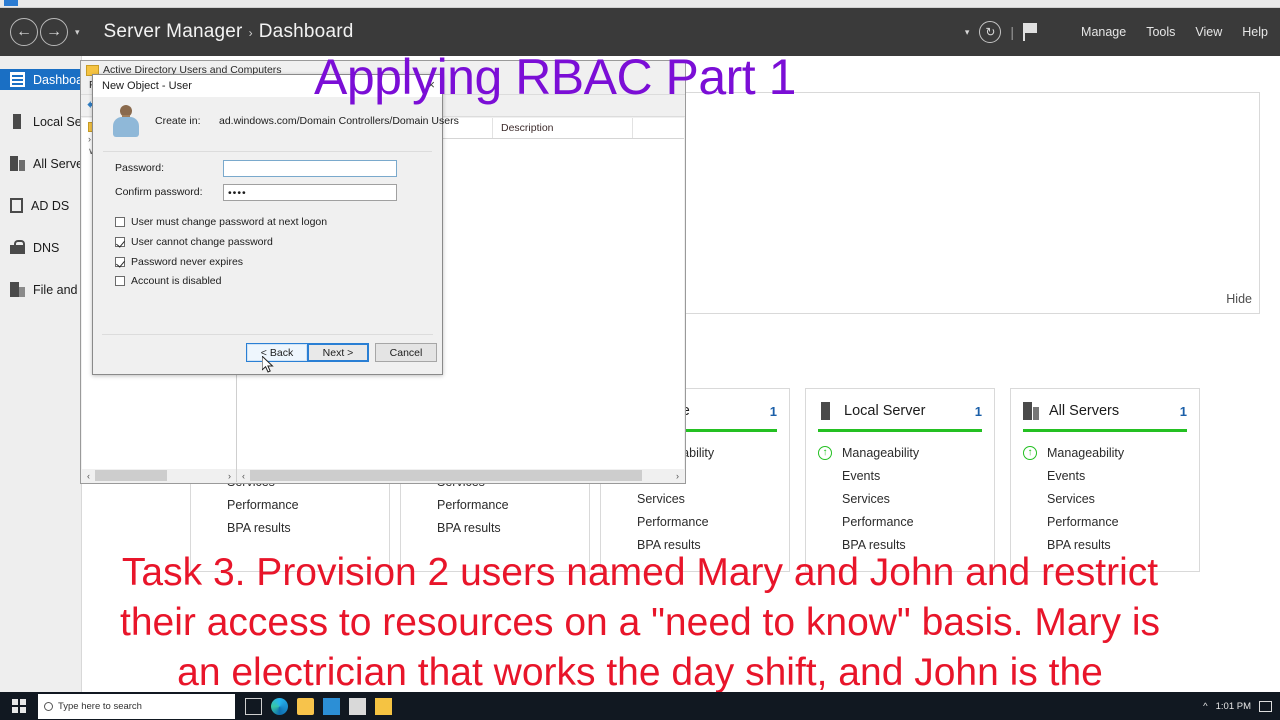  I want to click on aduc-tree-hscrollbar: ‹ ›, so click(159, 475).